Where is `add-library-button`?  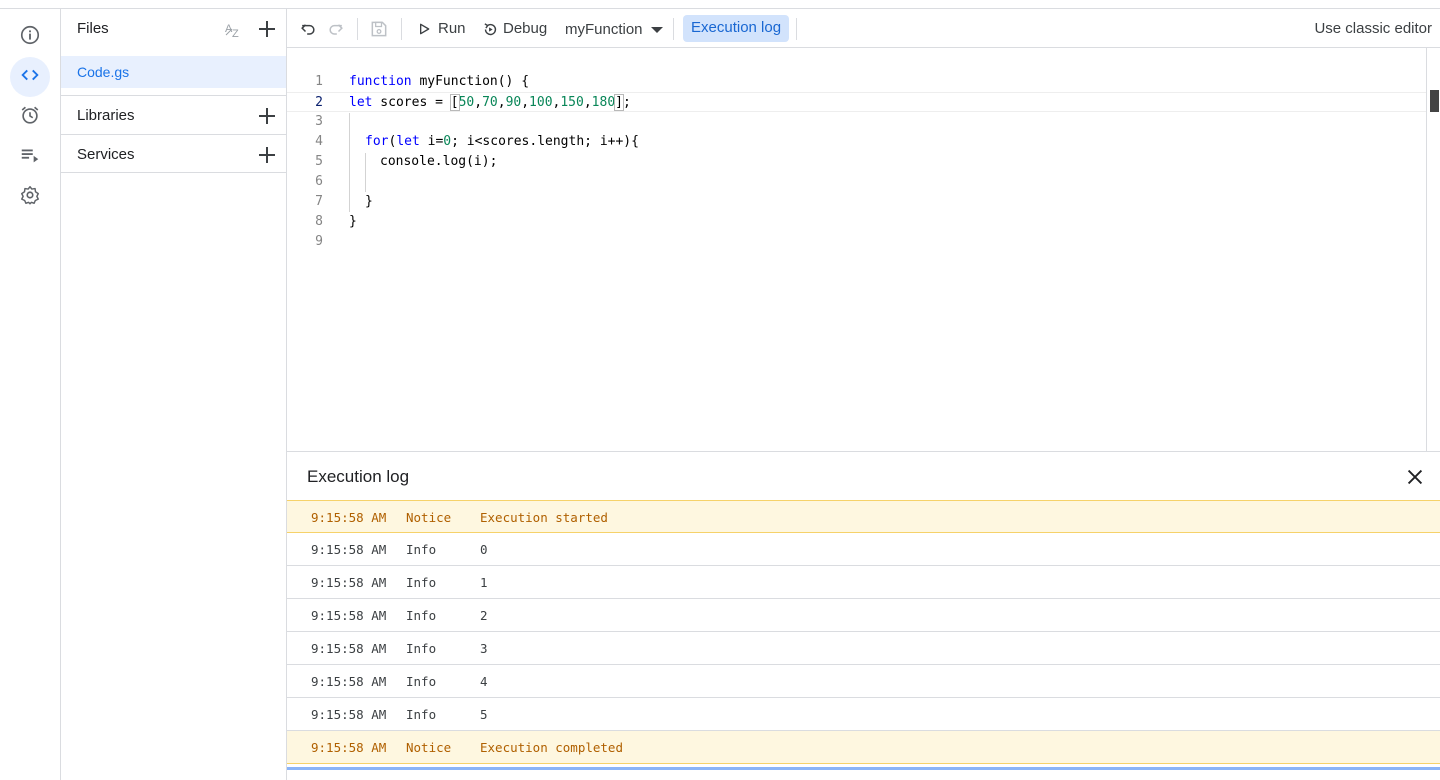 add-library-button is located at coordinates (267, 116).